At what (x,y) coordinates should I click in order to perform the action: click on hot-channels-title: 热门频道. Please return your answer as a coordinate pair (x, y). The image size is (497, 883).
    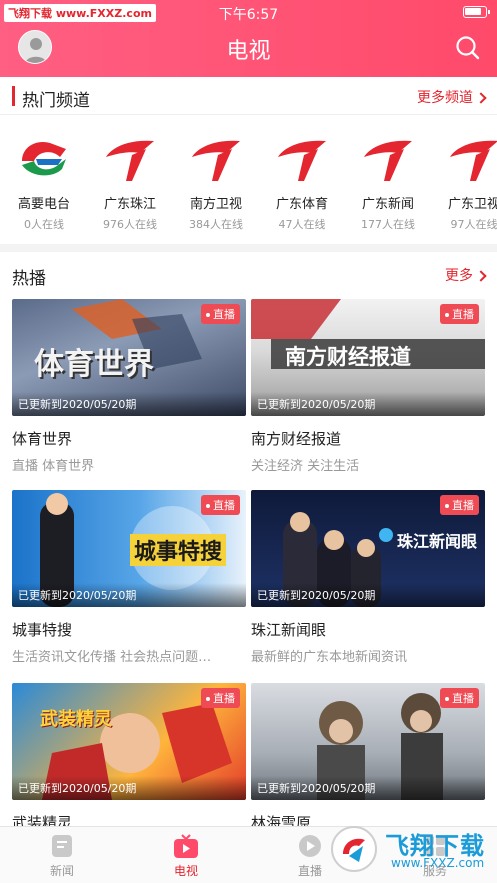
    Looking at the image, I should click on (56, 101).